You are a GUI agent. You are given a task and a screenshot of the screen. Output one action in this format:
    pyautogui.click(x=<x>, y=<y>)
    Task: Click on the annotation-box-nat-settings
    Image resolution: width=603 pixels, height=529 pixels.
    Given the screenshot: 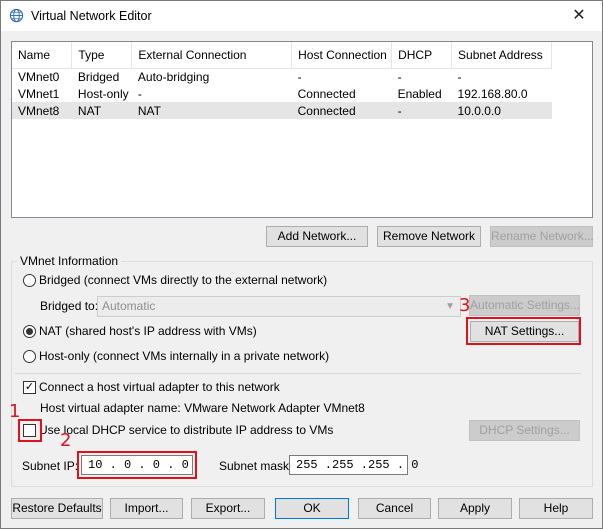 What is the action you would take?
    pyautogui.click(x=523, y=331)
    